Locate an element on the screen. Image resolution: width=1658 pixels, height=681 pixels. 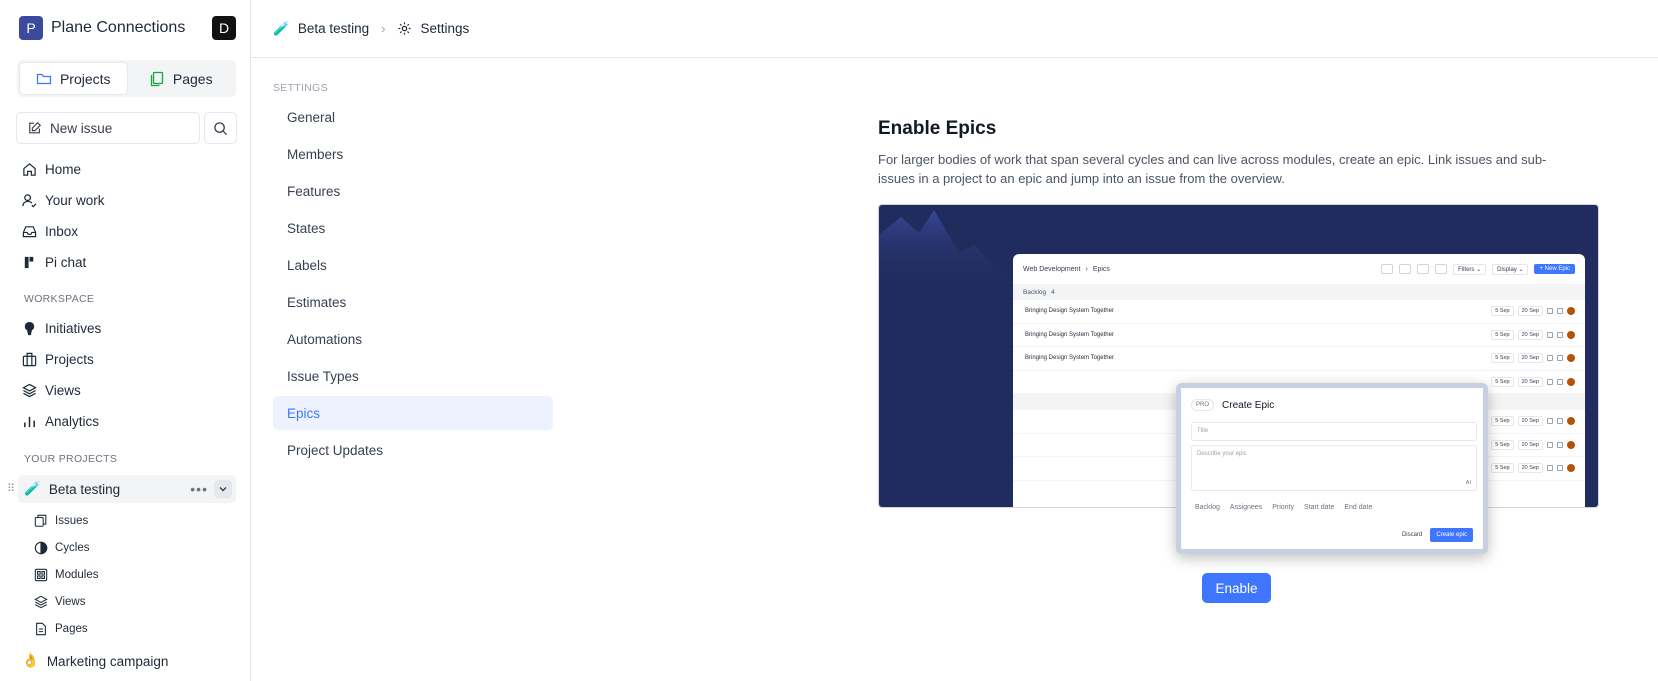
search-icon is located at coordinates (221, 128).